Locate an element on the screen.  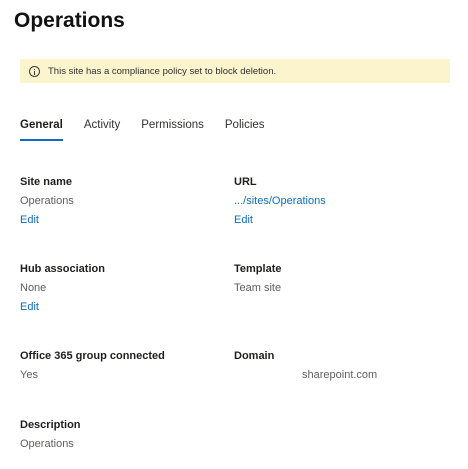
site-name-edit-link: Edit is located at coordinates (29, 220).